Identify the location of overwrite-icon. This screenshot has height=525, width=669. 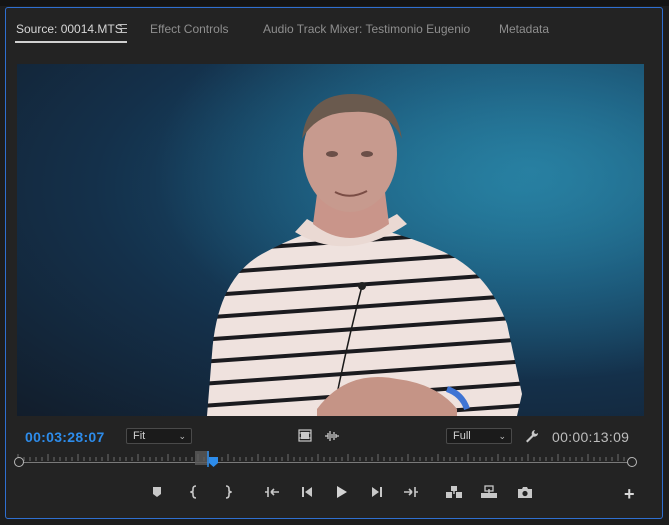
(489, 492).